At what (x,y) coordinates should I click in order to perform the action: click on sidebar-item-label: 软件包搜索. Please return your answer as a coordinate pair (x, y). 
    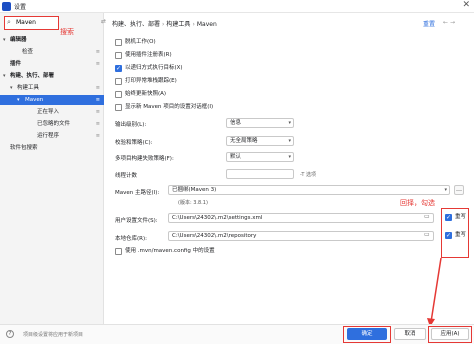
    Looking at the image, I should click on (24, 148).